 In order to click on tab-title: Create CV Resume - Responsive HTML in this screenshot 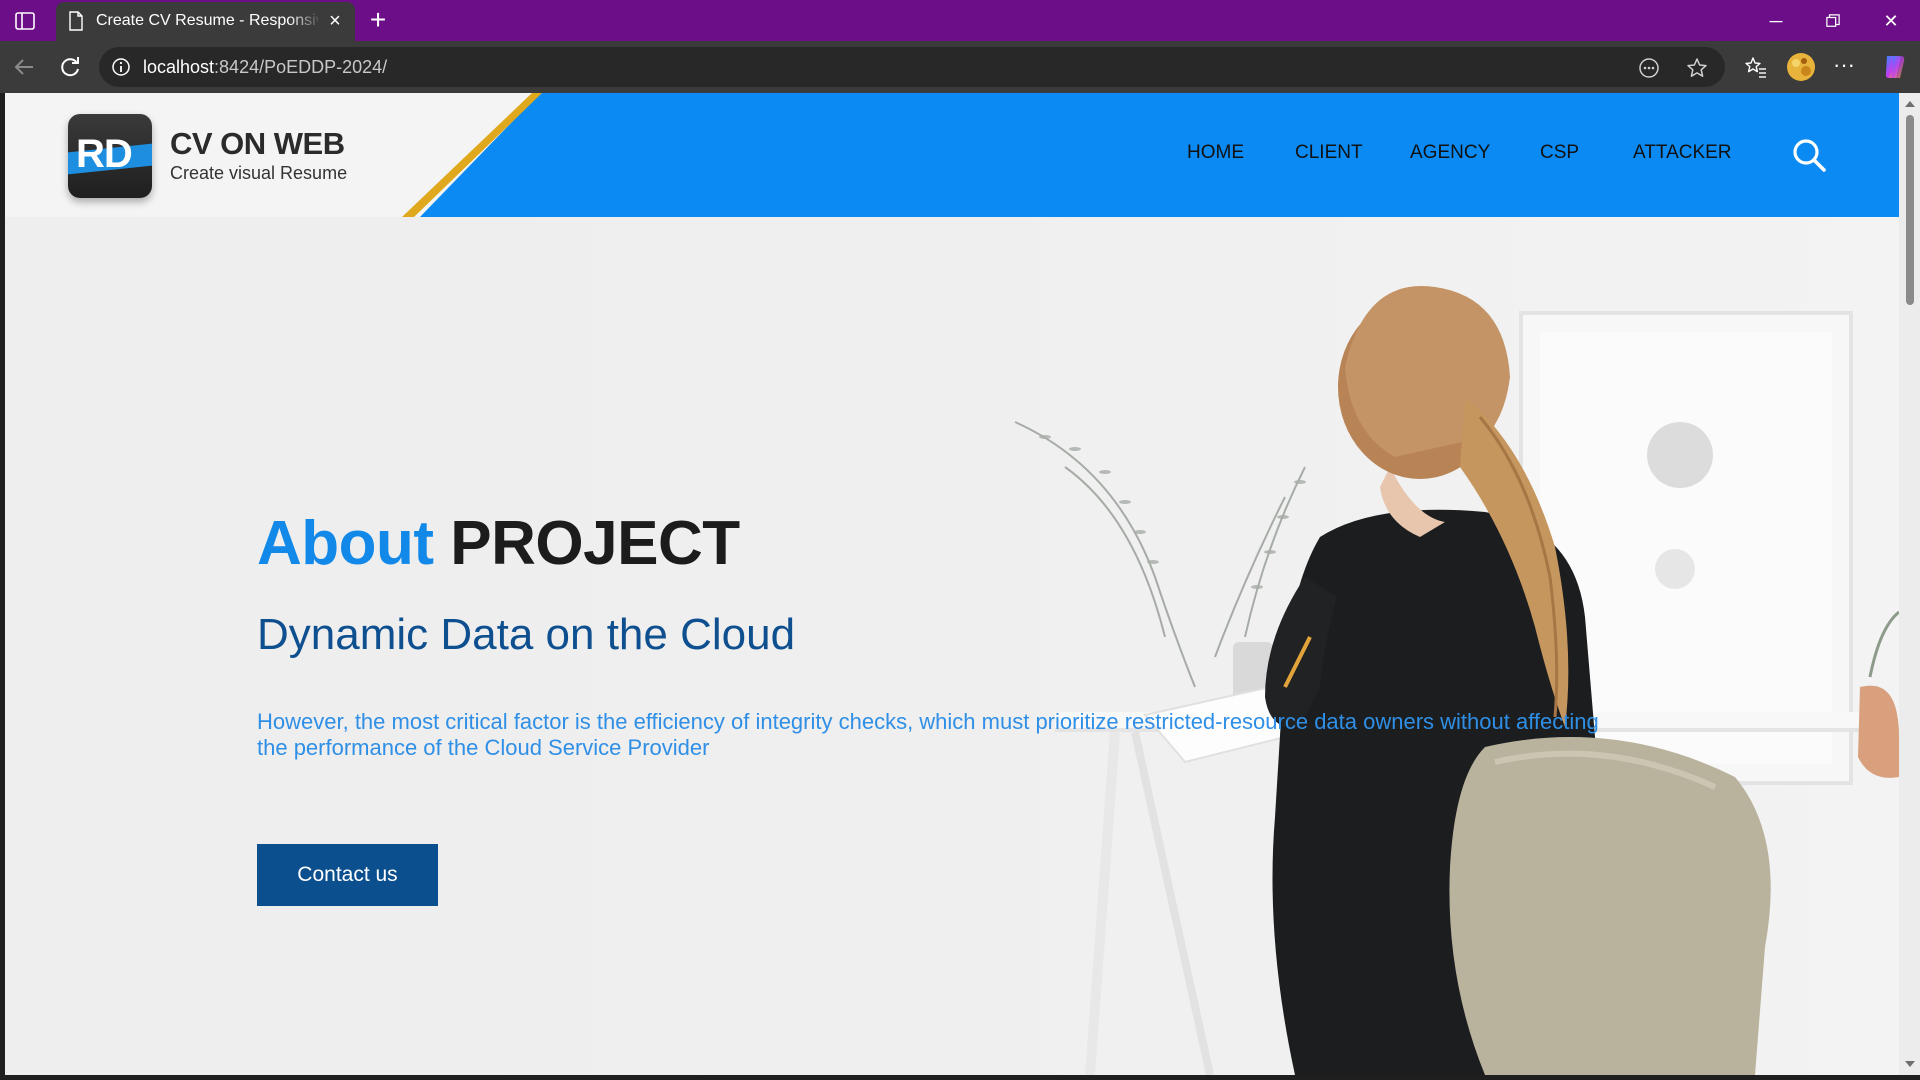, I will do `click(207, 20)`.